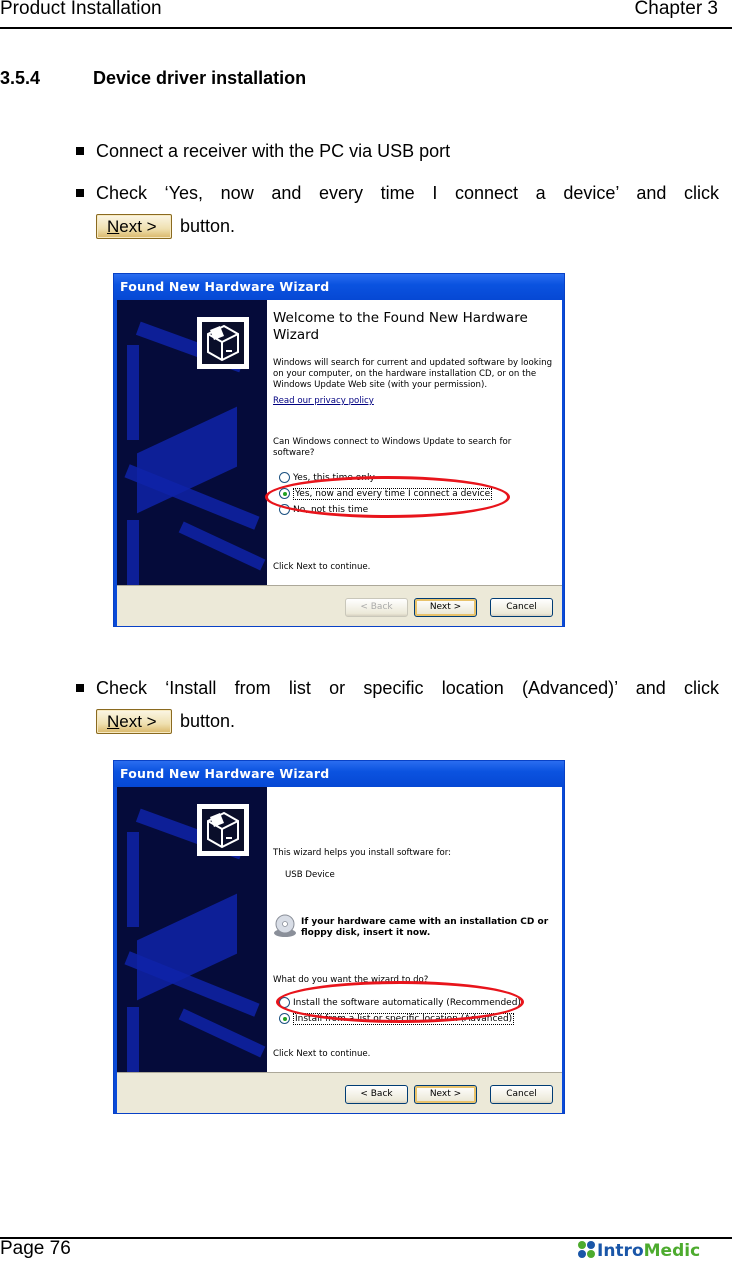 Image resolution: width=732 pixels, height=1264 pixels. I want to click on device-name: USB Device, so click(310, 875).